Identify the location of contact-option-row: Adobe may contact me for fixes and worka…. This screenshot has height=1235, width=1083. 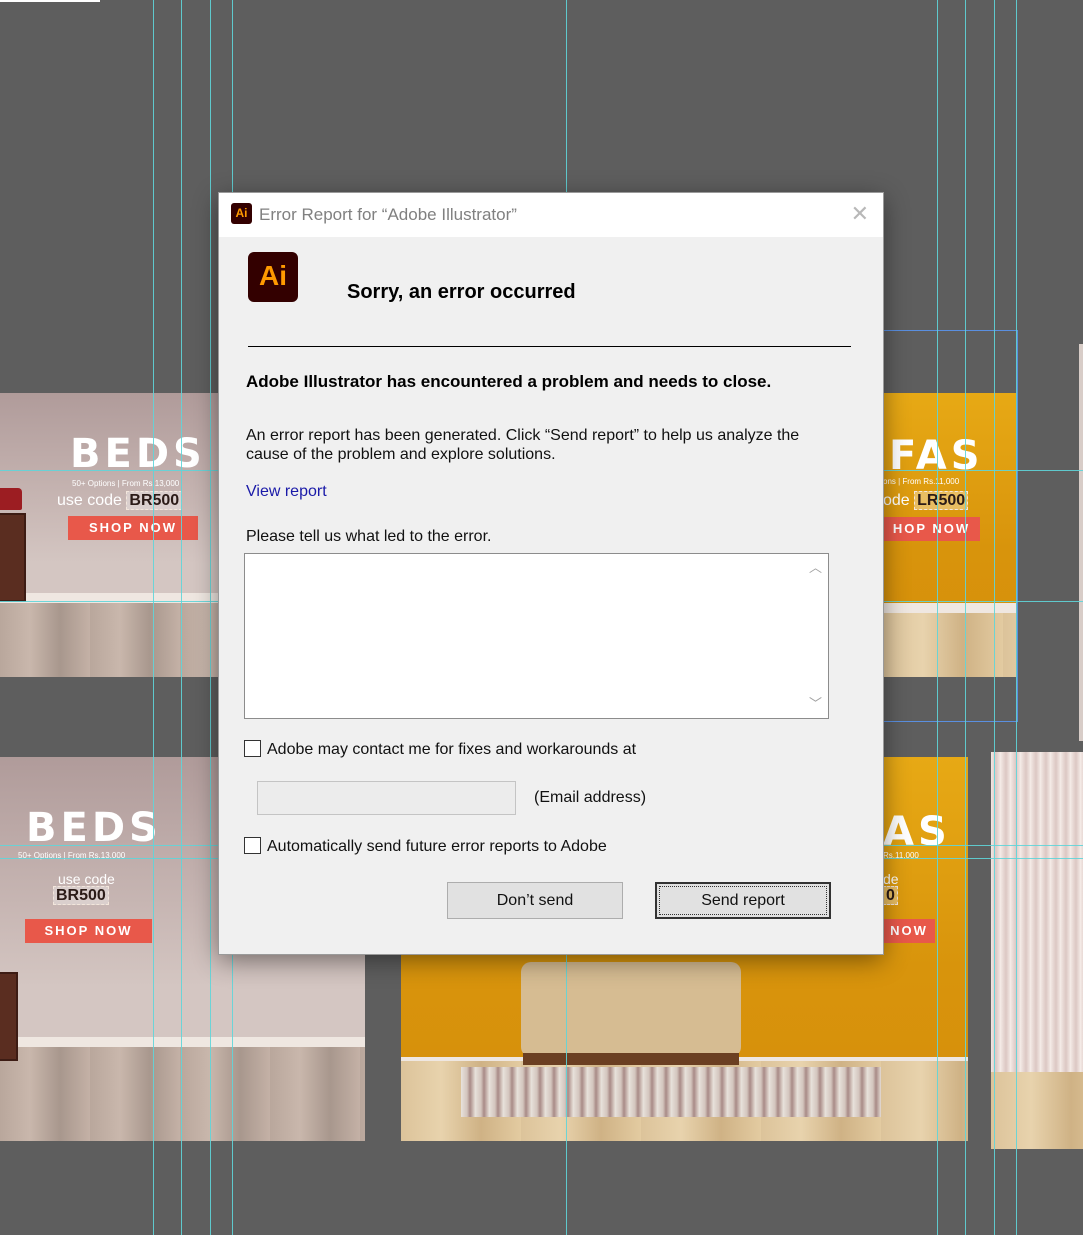
(440, 749).